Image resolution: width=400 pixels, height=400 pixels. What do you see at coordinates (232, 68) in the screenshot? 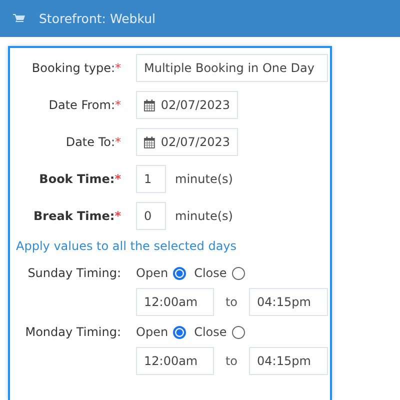
I see `input-field: Multiple Booking in One Day` at bounding box center [232, 68].